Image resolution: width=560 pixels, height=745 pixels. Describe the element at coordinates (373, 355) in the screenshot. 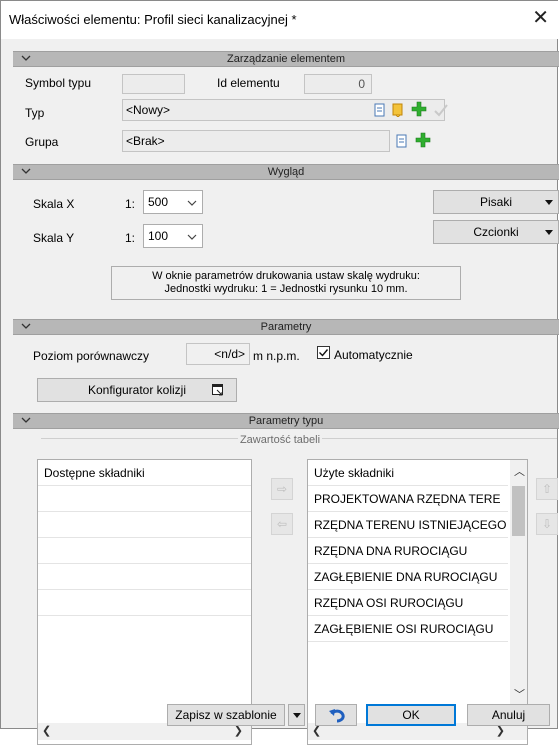

I see `auto-label: Automatycznie` at that location.